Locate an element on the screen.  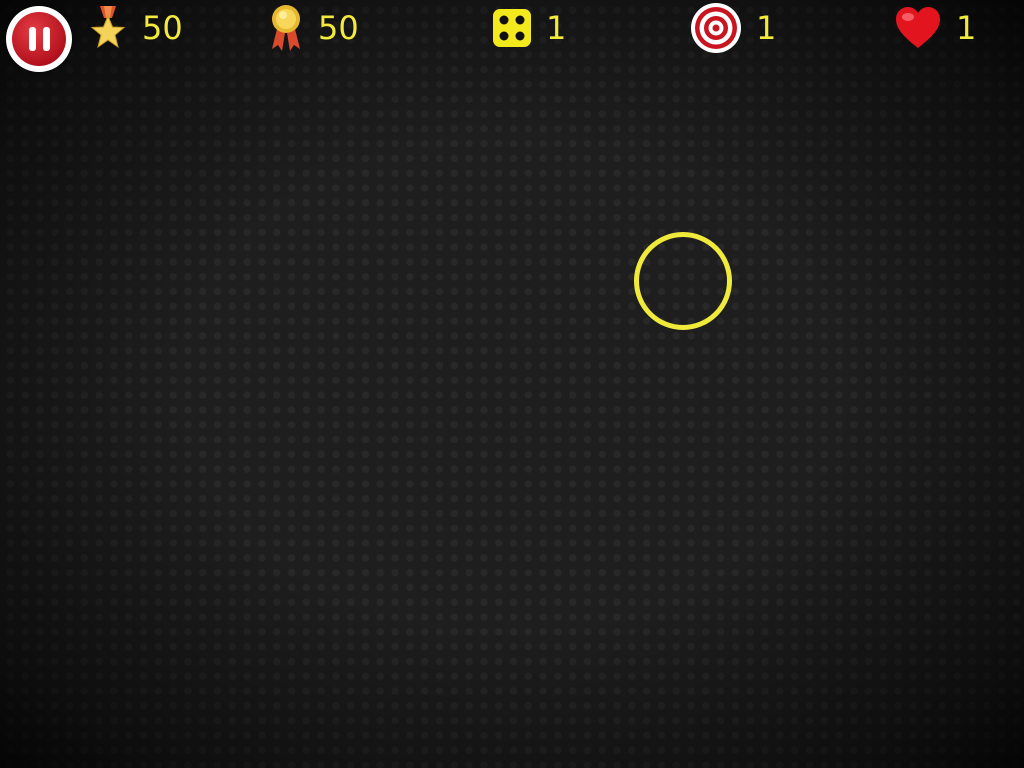
pause-bar-left is located at coordinates (32, 39).